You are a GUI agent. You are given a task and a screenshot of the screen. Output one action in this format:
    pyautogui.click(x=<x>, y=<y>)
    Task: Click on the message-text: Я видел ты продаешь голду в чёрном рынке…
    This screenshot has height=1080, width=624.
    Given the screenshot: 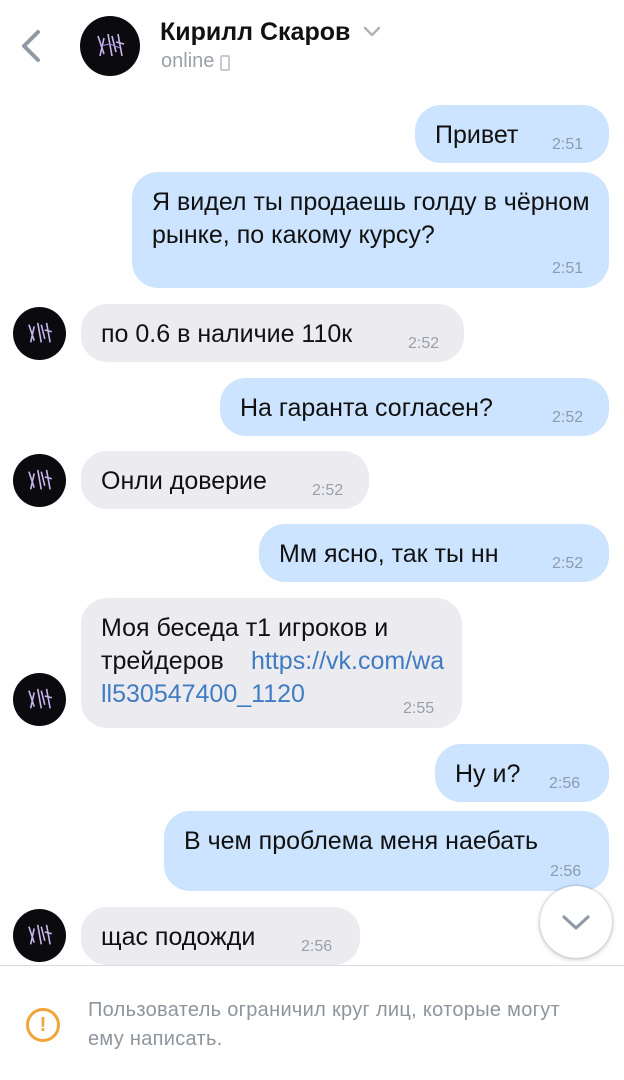 What is the action you would take?
    pyautogui.click(x=371, y=218)
    